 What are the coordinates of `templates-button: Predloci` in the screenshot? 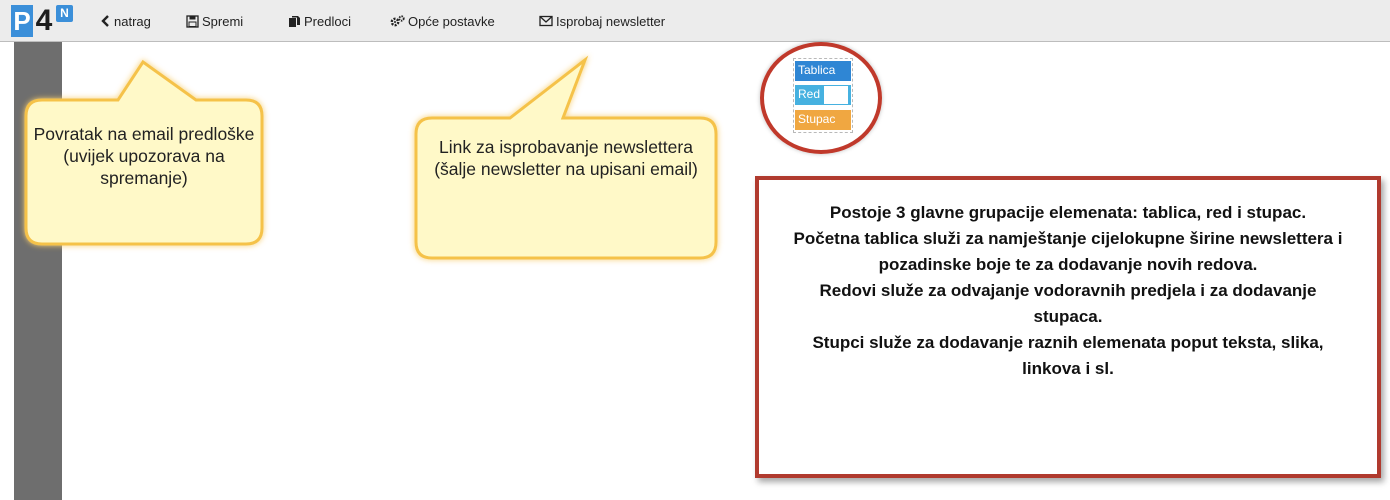 It's located at (319, 21).